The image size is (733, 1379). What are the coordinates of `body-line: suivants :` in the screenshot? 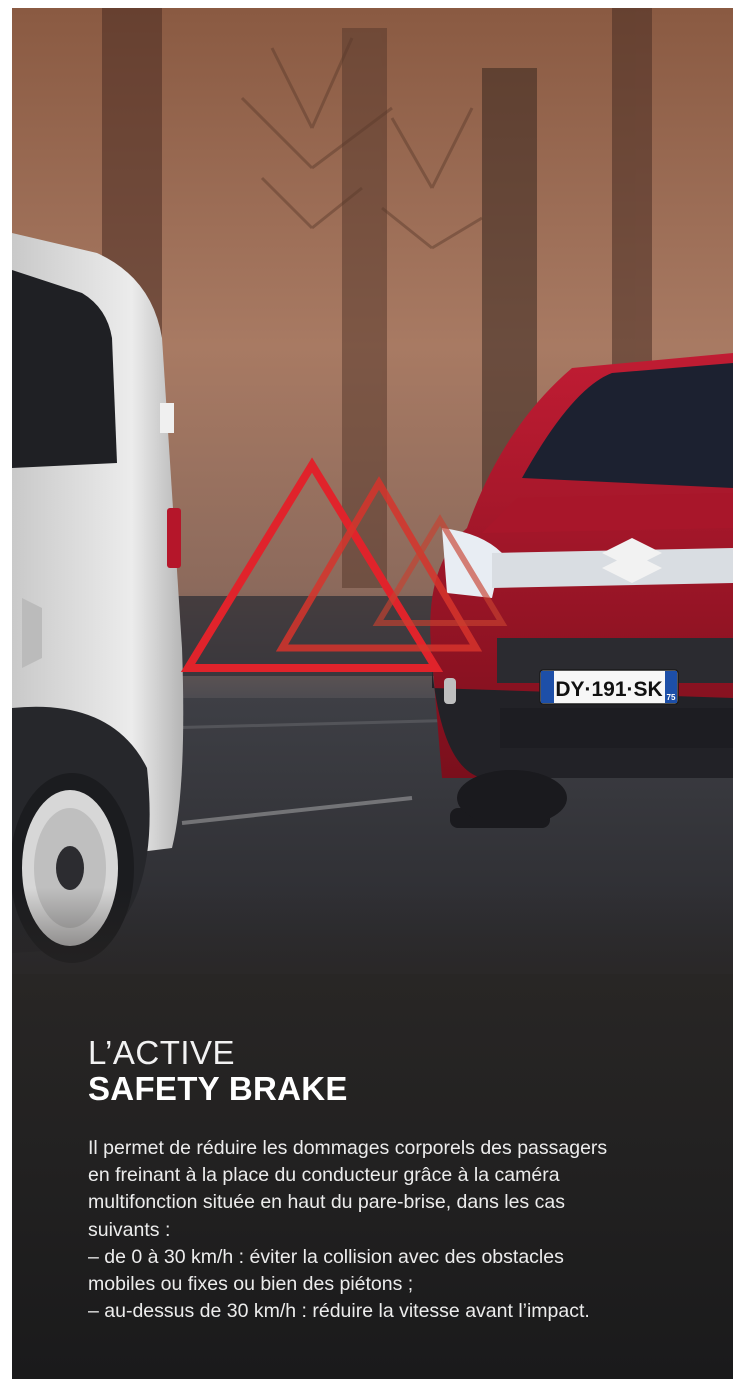 It's located at (129, 1229).